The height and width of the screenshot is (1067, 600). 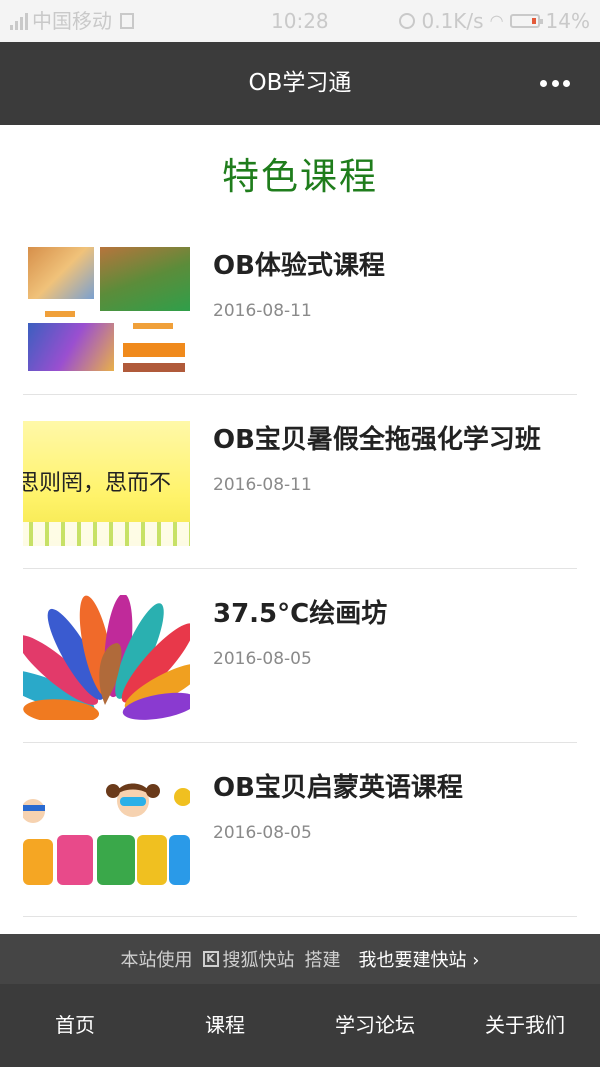 I want to click on course-title: 37.5°C绘画坊, so click(x=300, y=614).